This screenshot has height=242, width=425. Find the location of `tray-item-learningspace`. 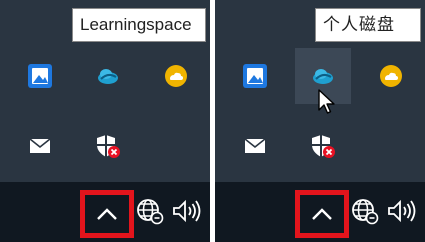

tray-item-learningspace is located at coordinates (108, 76).